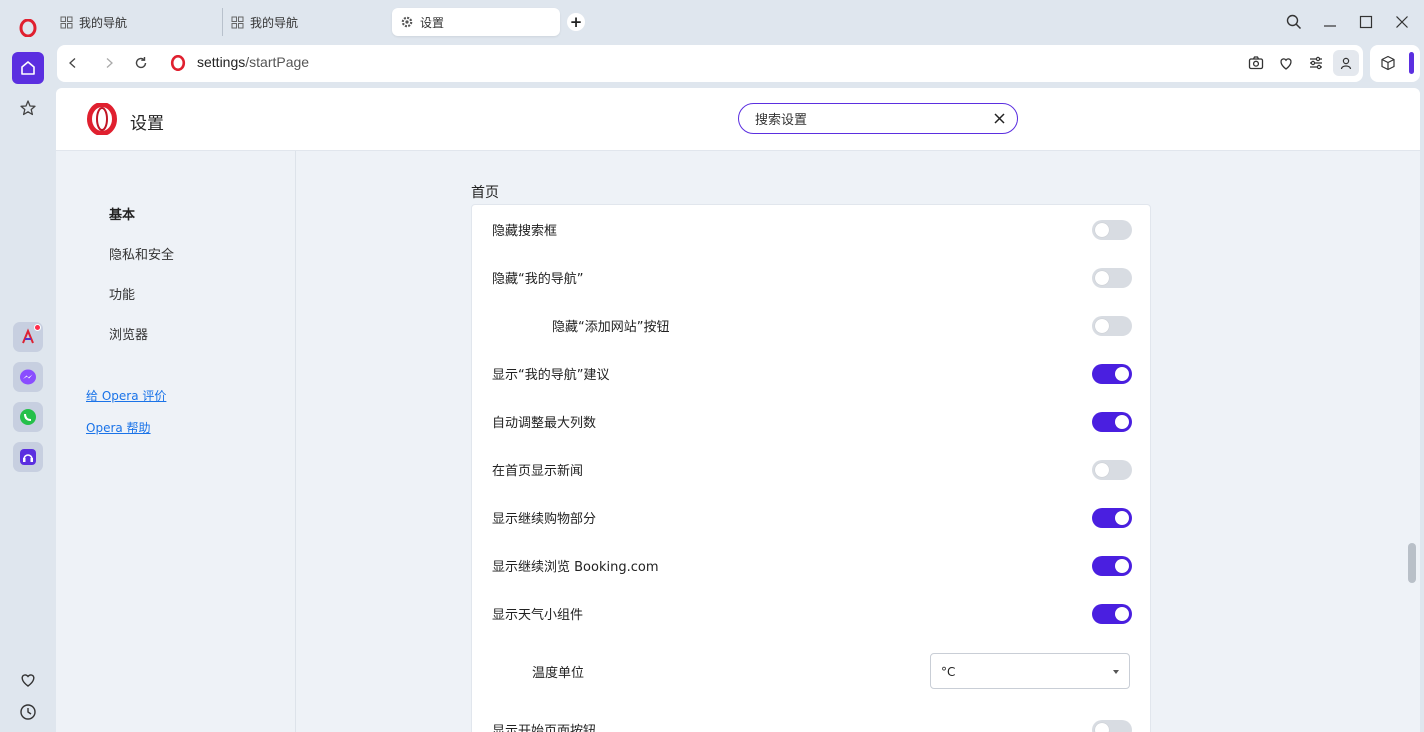  Describe the element at coordinates (1316, 63) in the screenshot. I see `easy-setup-icon` at that location.